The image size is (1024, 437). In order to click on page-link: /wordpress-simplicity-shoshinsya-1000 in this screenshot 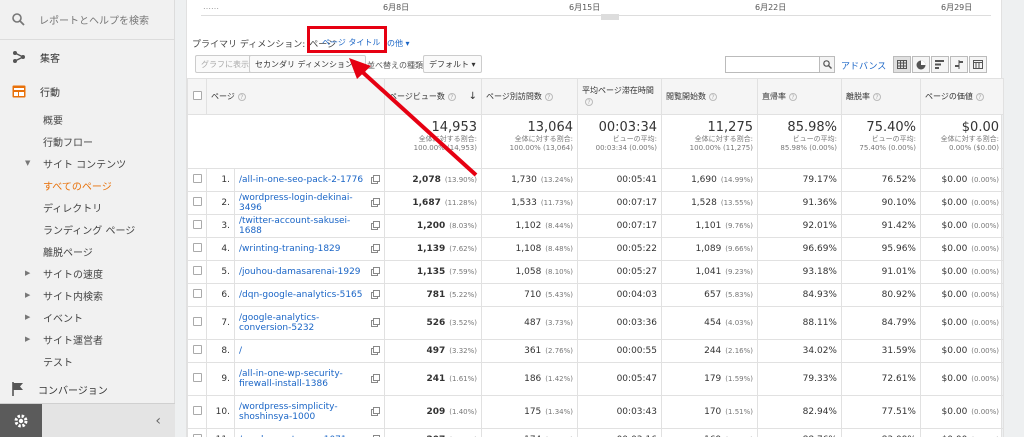, I will do `click(288, 412)`.